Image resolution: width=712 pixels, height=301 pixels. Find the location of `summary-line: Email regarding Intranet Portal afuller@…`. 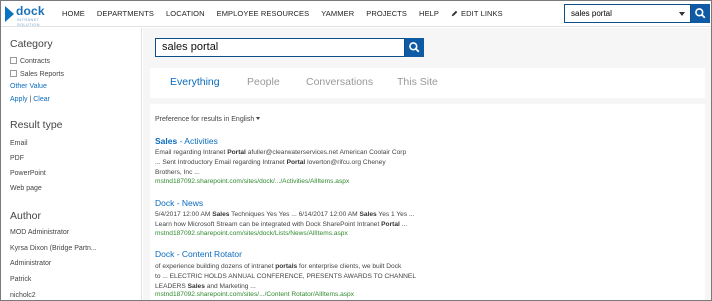

summary-line: Email regarding Intranet Portal afuller@… is located at coordinates (290, 153).